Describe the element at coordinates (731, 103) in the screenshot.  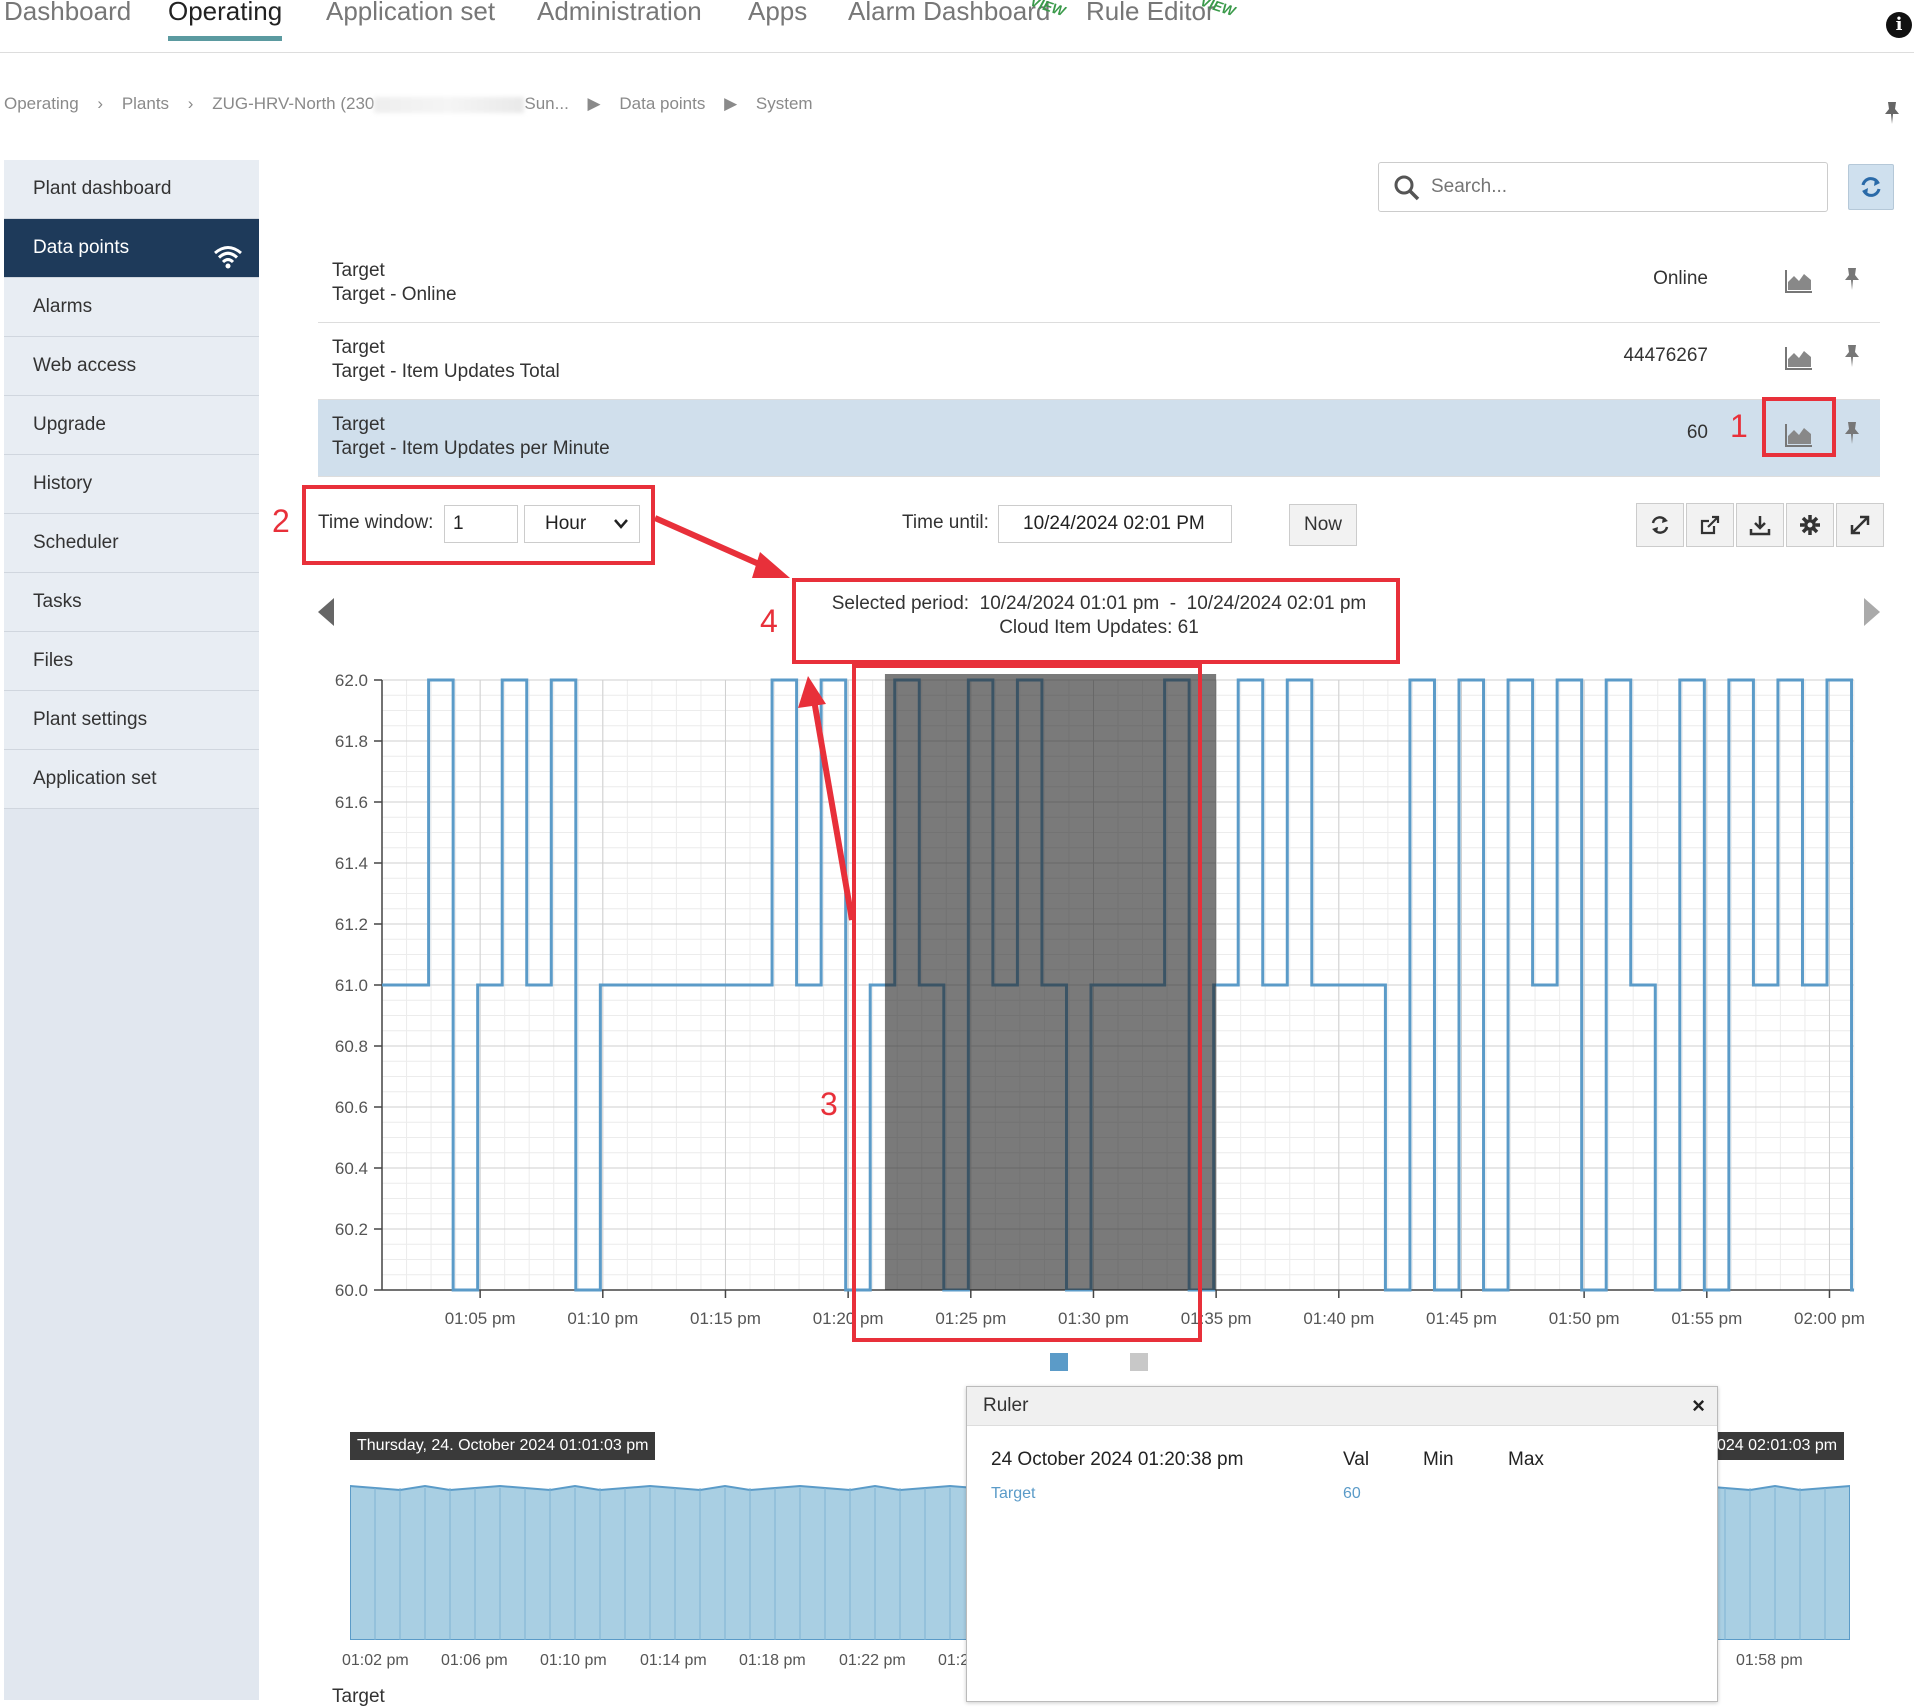
I see `triangle-right-icon: ▶` at that location.